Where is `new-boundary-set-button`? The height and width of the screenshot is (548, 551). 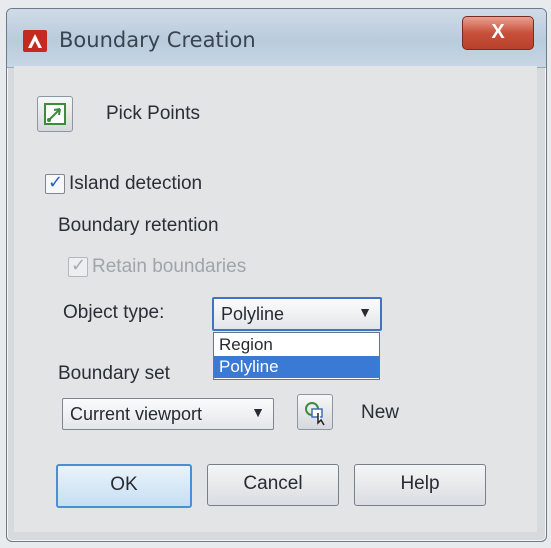 new-boundary-set-button is located at coordinates (315, 412).